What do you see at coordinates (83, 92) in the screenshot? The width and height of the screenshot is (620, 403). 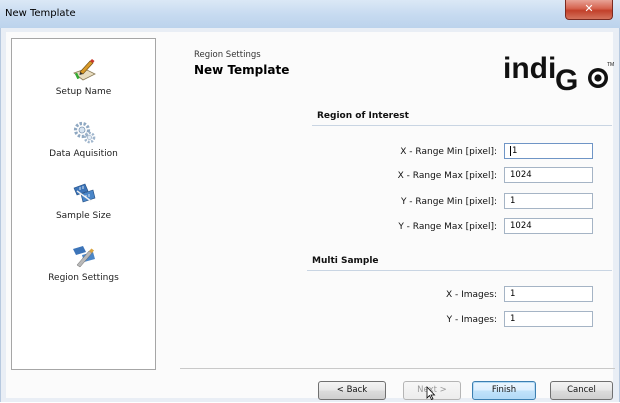 I see `step-label: Setup Name` at bounding box center [83, 92].